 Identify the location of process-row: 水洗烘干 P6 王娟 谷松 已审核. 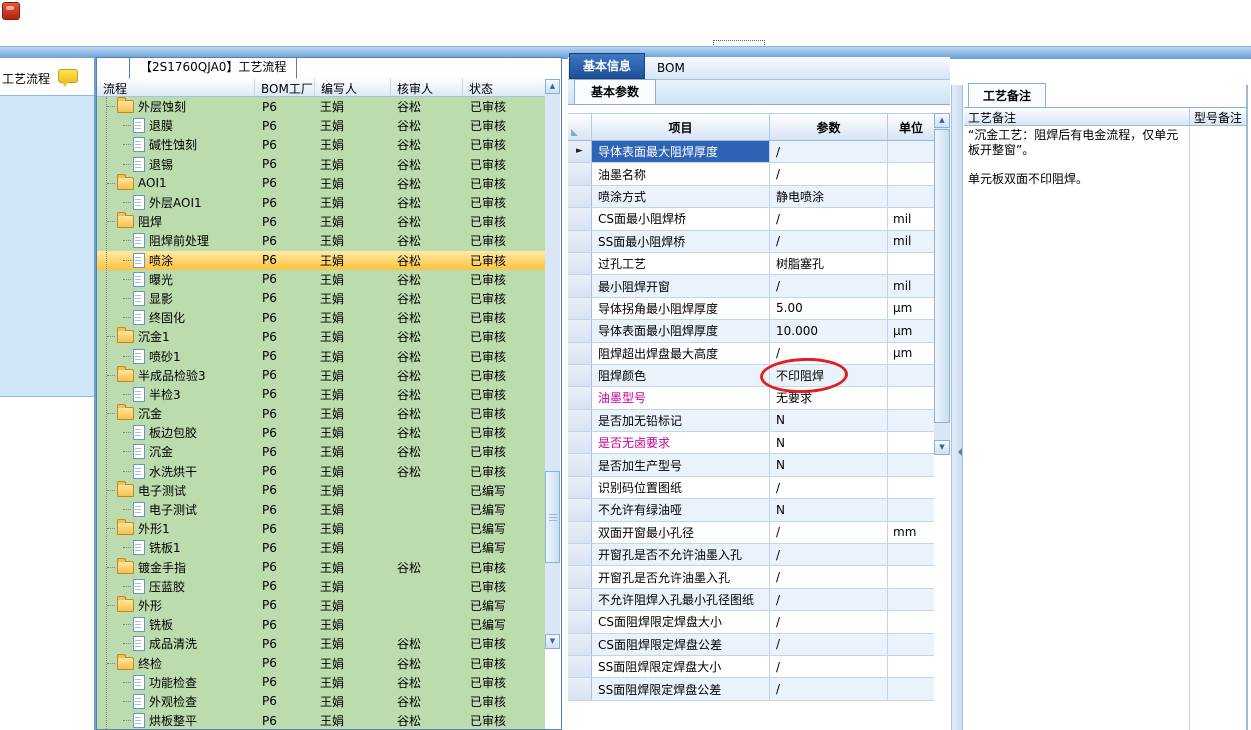
(321, 471).